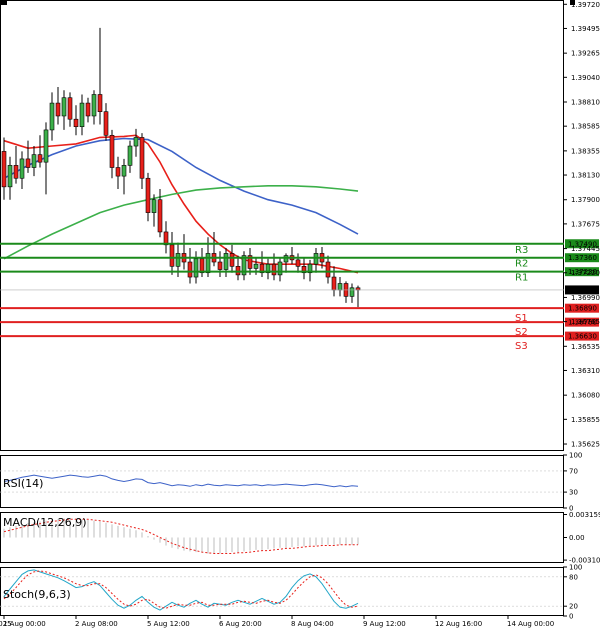 This screenshot has width=600, height=632. I want to click on time-tick-label: 8 Aug 04:00, so click(312, 624).